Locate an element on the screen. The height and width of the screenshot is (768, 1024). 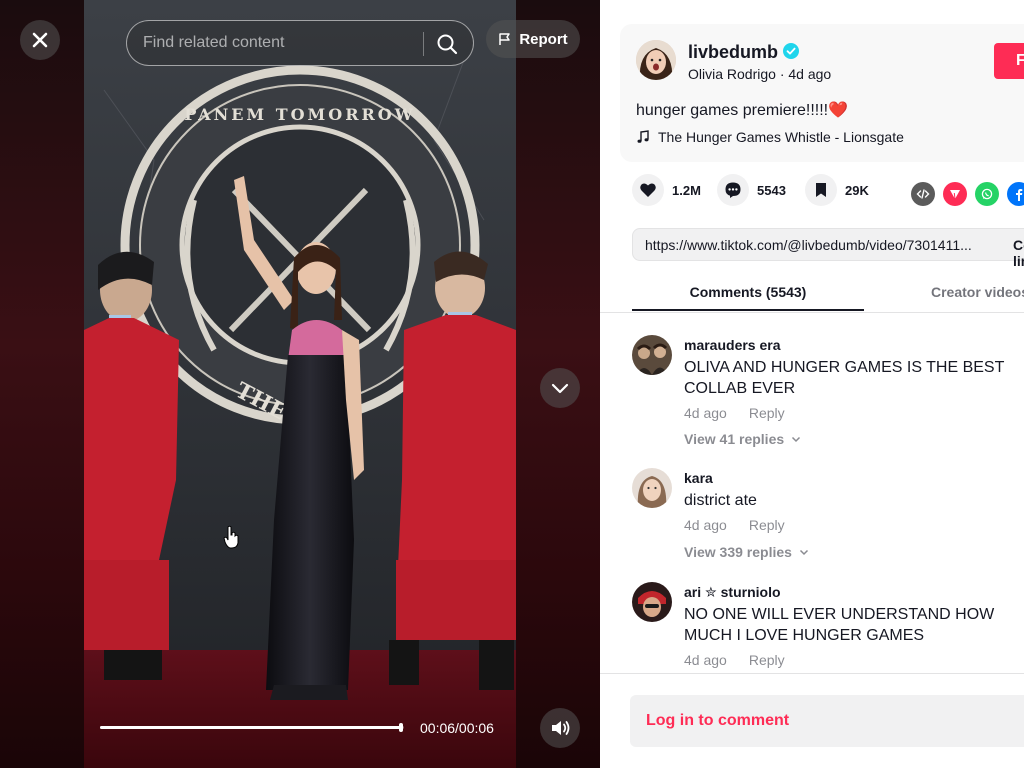
search-bar is located at coordinates (300, 43).